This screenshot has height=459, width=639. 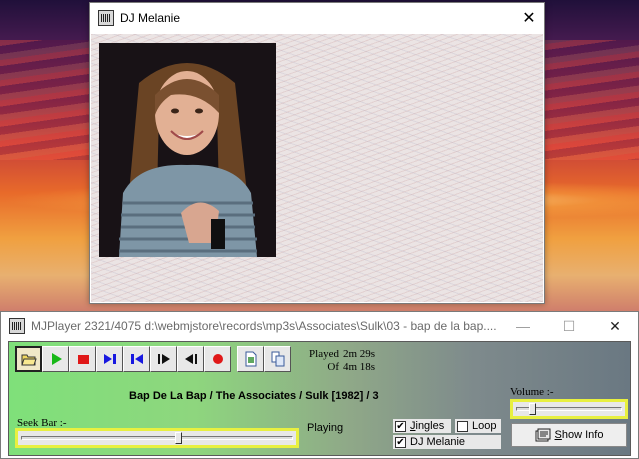 What do you see at coordinates (324, 354) in the screenshot?
I see `played-label: Played` at bounding box center [324, 354].